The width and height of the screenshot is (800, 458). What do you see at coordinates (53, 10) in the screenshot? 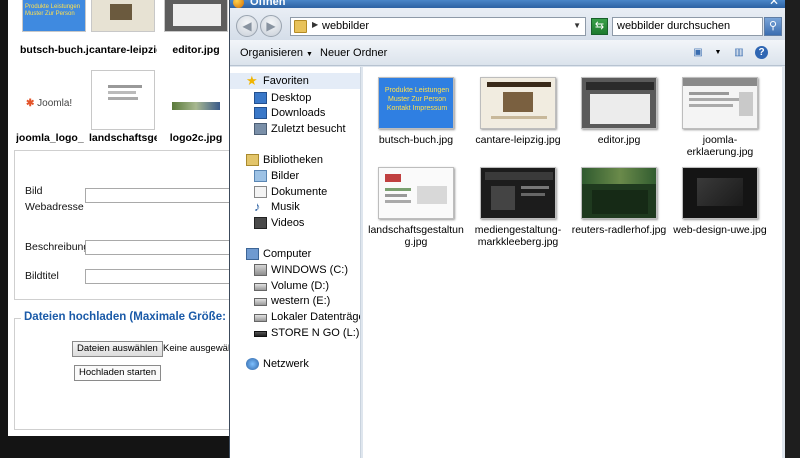
I see `thumb-text: Produkte Leistungen Muster Zur Person` at bounding box center [53, 10].